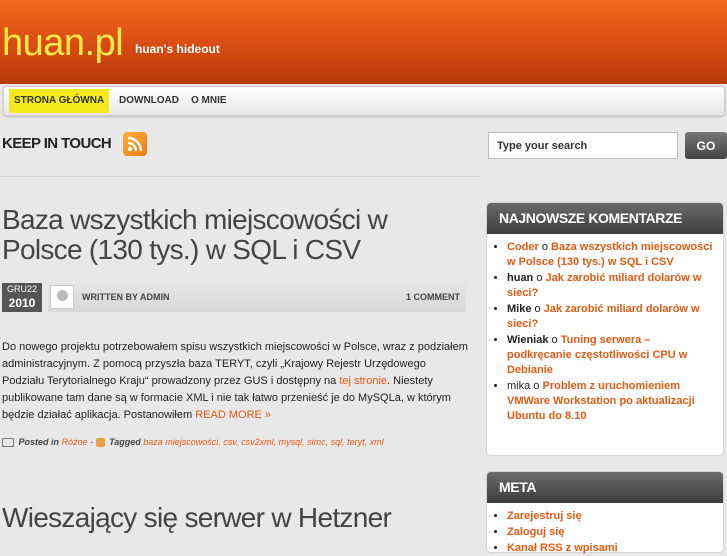 This screenshot has height=556, width=727. Describe the element at coordinates (583, 145) in the screenshot. I see `search-input` at that location.